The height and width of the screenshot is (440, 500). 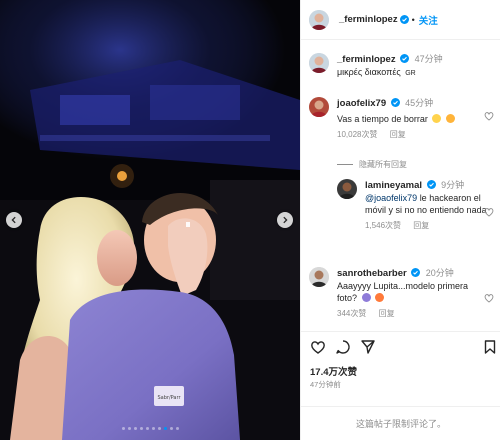 I want to click on comment-username: sanrothebarber, so click(x=372, y=273).